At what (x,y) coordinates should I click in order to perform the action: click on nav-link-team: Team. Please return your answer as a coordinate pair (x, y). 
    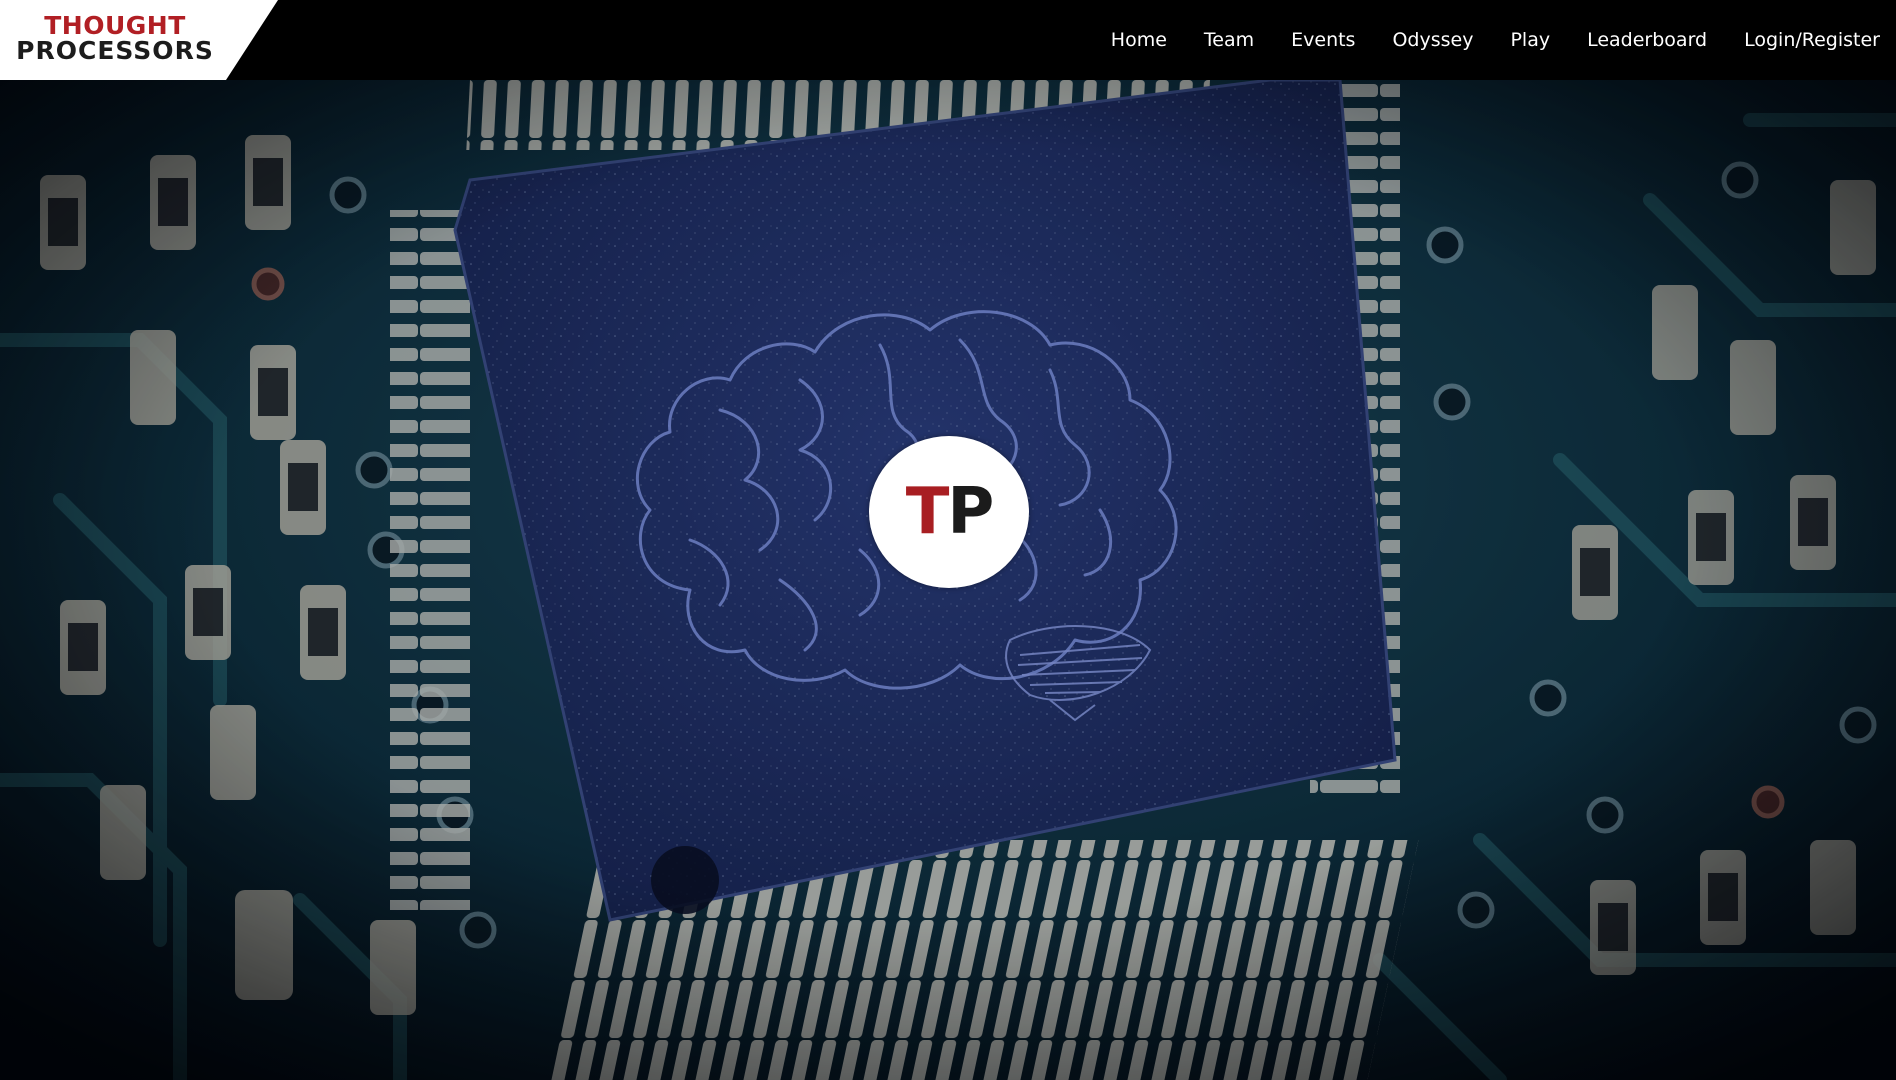
    Looking at the image, I should click on (1229, 40).